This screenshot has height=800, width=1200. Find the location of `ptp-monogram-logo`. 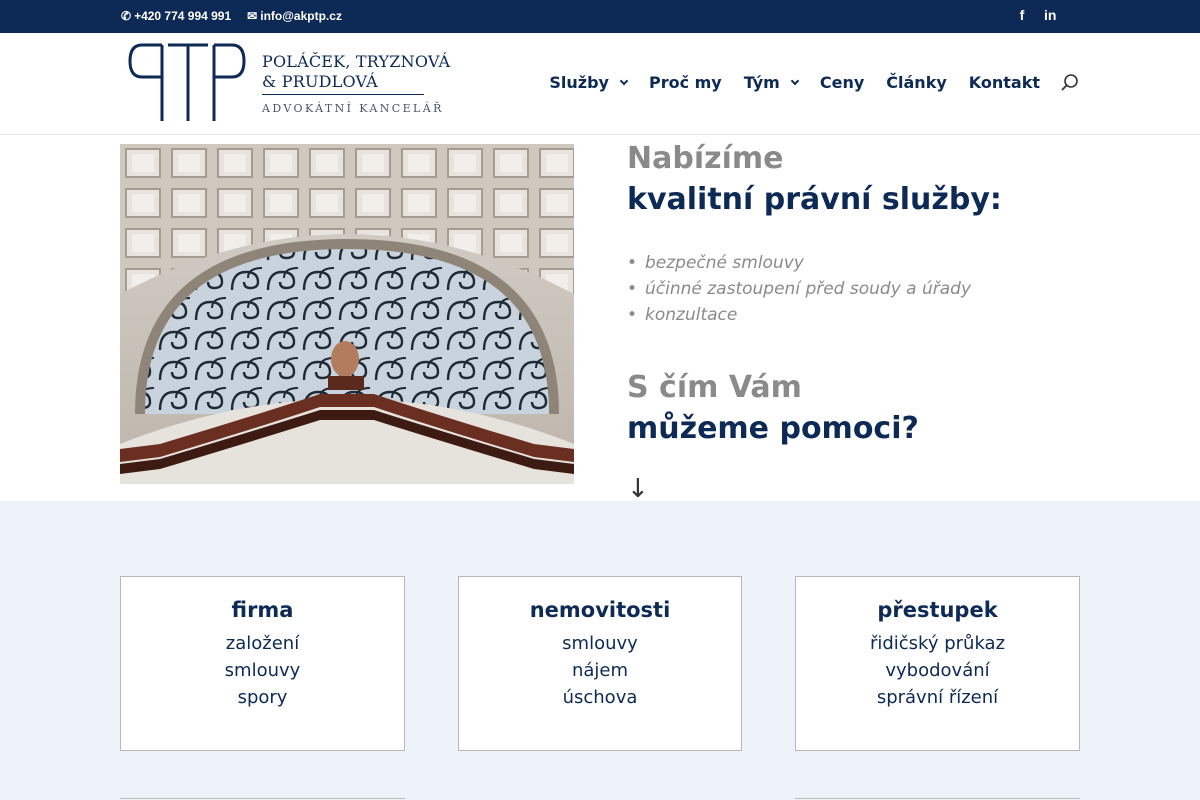

ptp-monogram-logo is located at coordinates (187, 82).